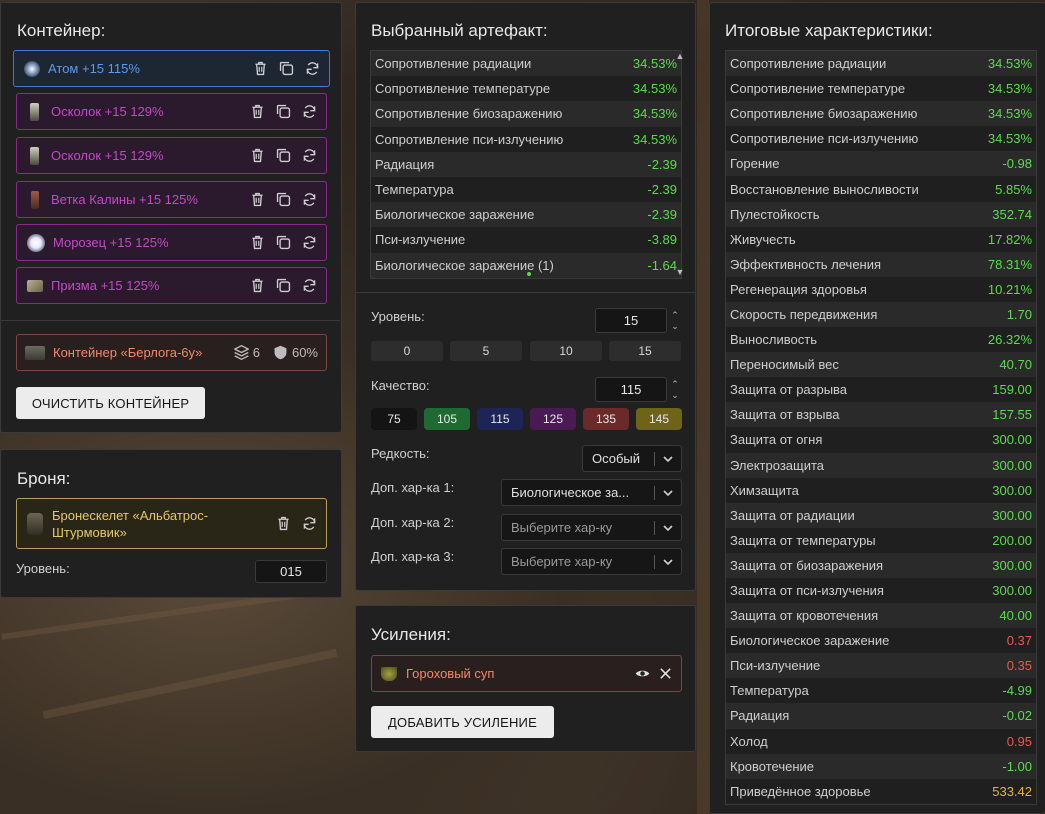 The width and height of the screenshot is (1045, 814). I want to click on container-item: Ветка Калины +15 125%, so click(171, 199).